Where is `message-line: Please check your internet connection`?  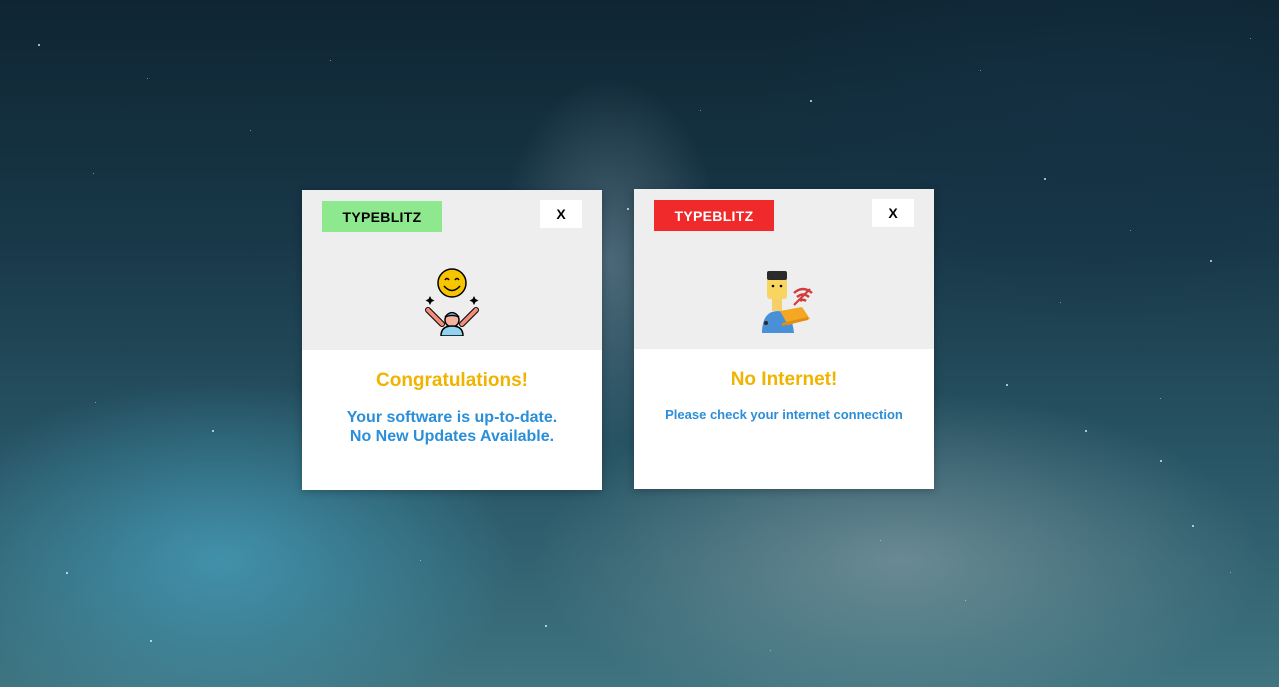
message-line: Please check your internet connection is located at coordinates (784, 414).